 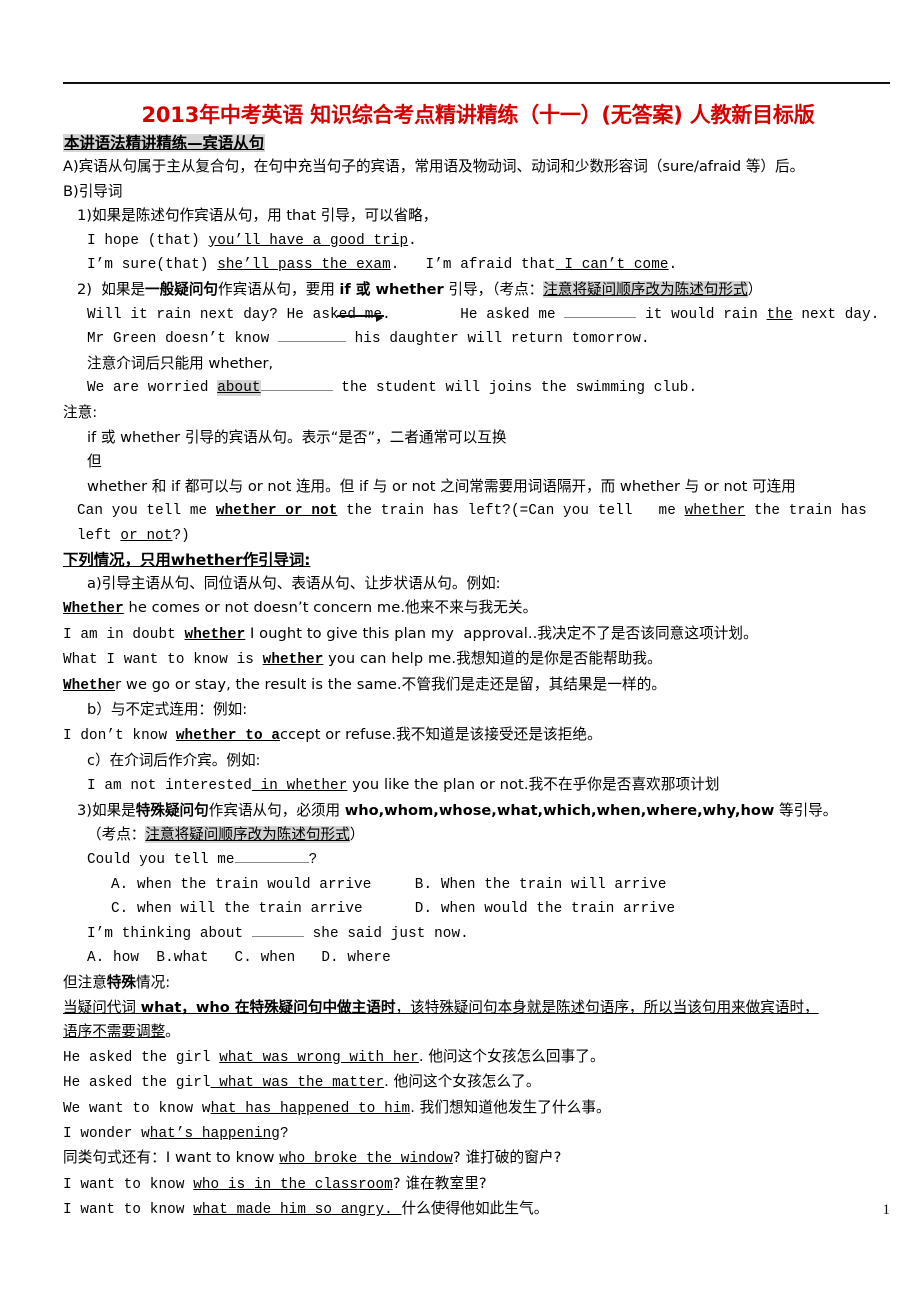 What do you see at coordinates (119, 736) in the screenshot?
I see `whether-example-5-a: I don’t know` at bounding box center [119, 736].